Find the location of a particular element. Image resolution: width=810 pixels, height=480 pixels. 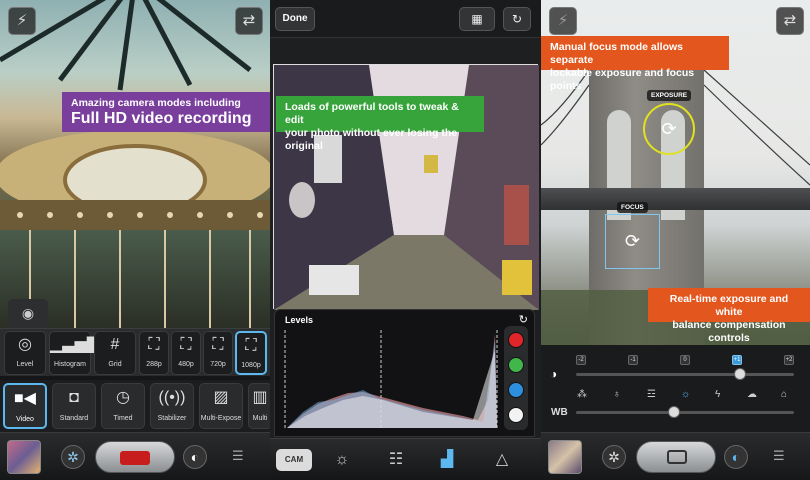

mode-multi-expose: ▨ Multi-Expose is located at coordinates (221, 406).